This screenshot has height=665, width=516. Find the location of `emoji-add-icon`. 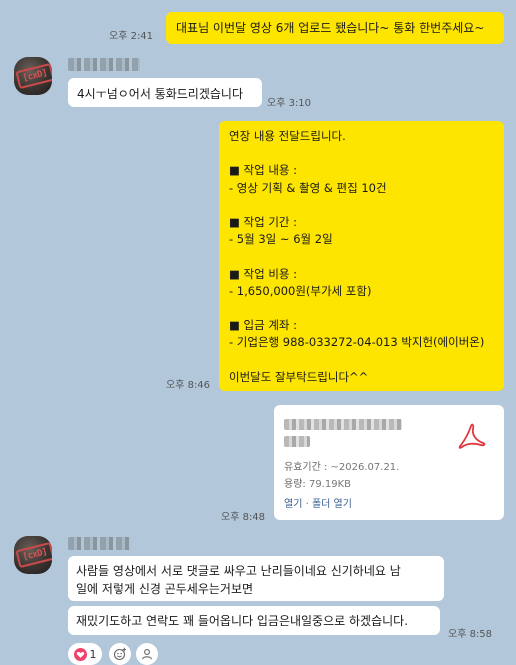

emoji-add-icon is located at coordinates (119, 654).